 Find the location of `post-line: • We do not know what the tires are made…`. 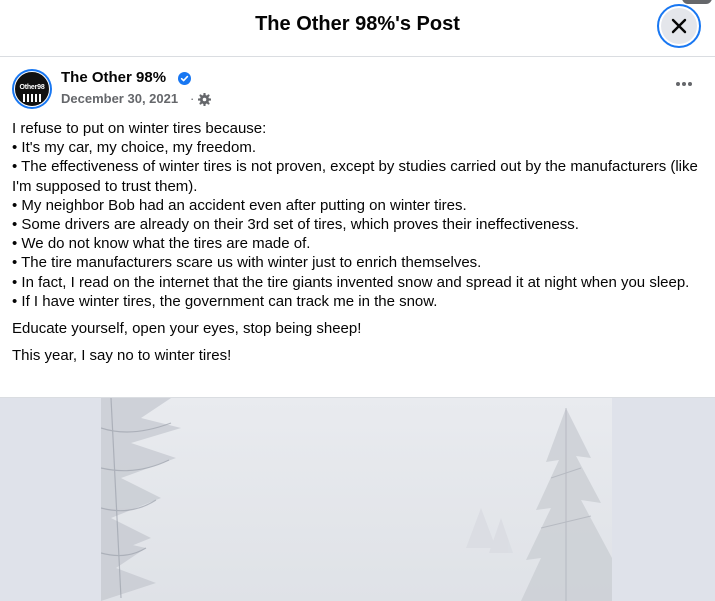

post-line: • We do not know what the tires are made… is located at coordinates (161, 244).